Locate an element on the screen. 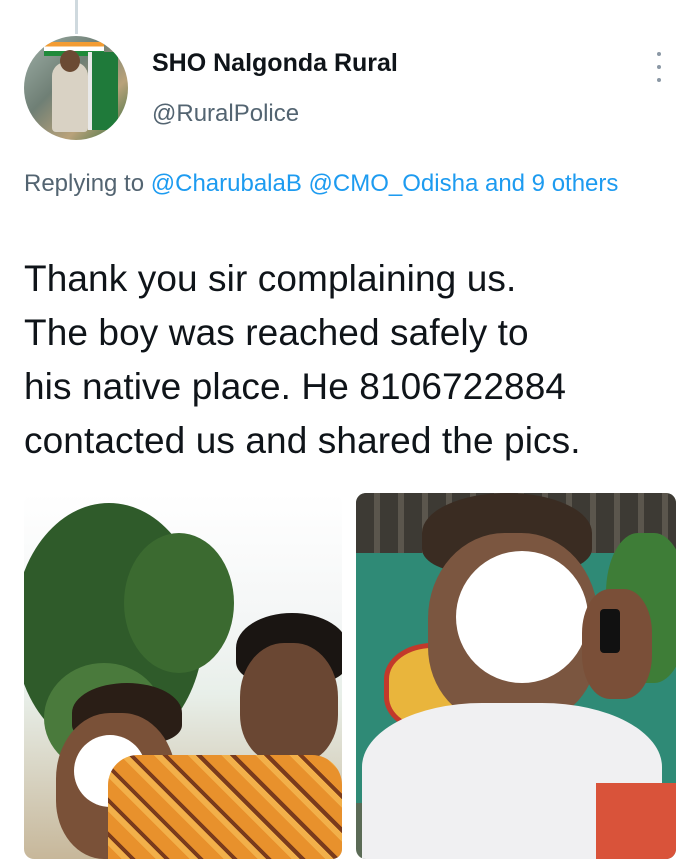 Image resolution: width=700 pixels, height=859 pixels. thread-connector-line is located at coordinates (76, 17).